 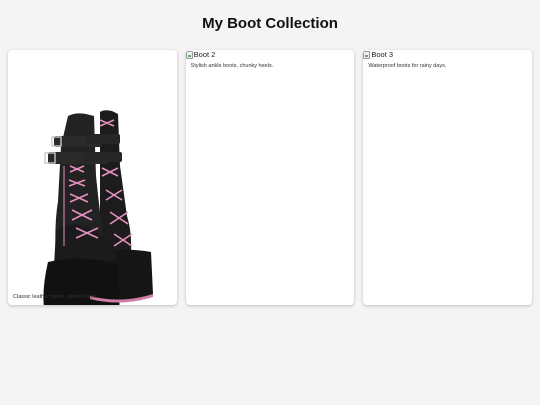 I want to click on boot-caption: Waterproof boots for rainy days., so click(x=407, y=66).